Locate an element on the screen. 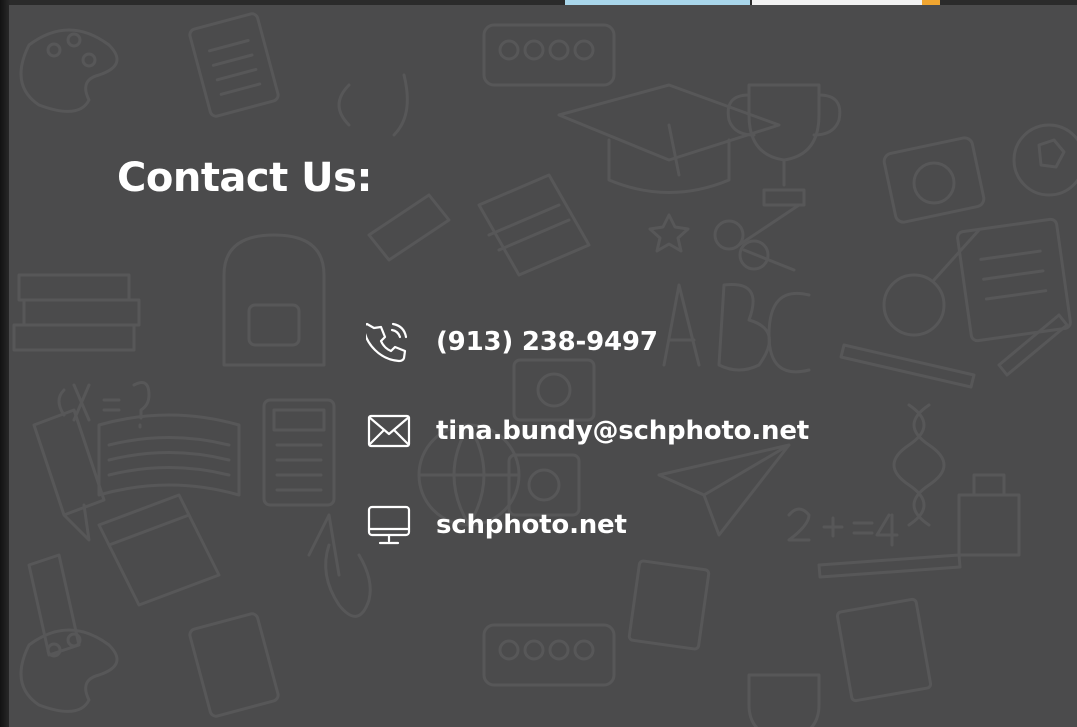  email-link: tina.bundy@schphoto.net is located at coordinates (622, 431).